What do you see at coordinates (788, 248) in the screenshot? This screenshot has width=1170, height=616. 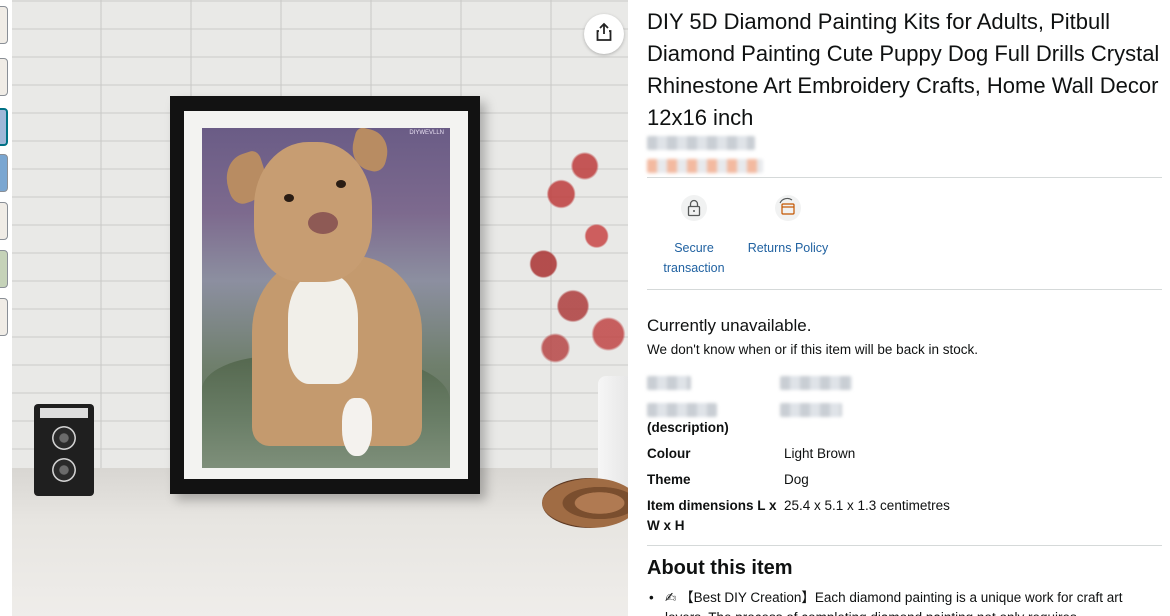 I see `returns-policy-link: Returns Policy` at bounding box center [788, 248].